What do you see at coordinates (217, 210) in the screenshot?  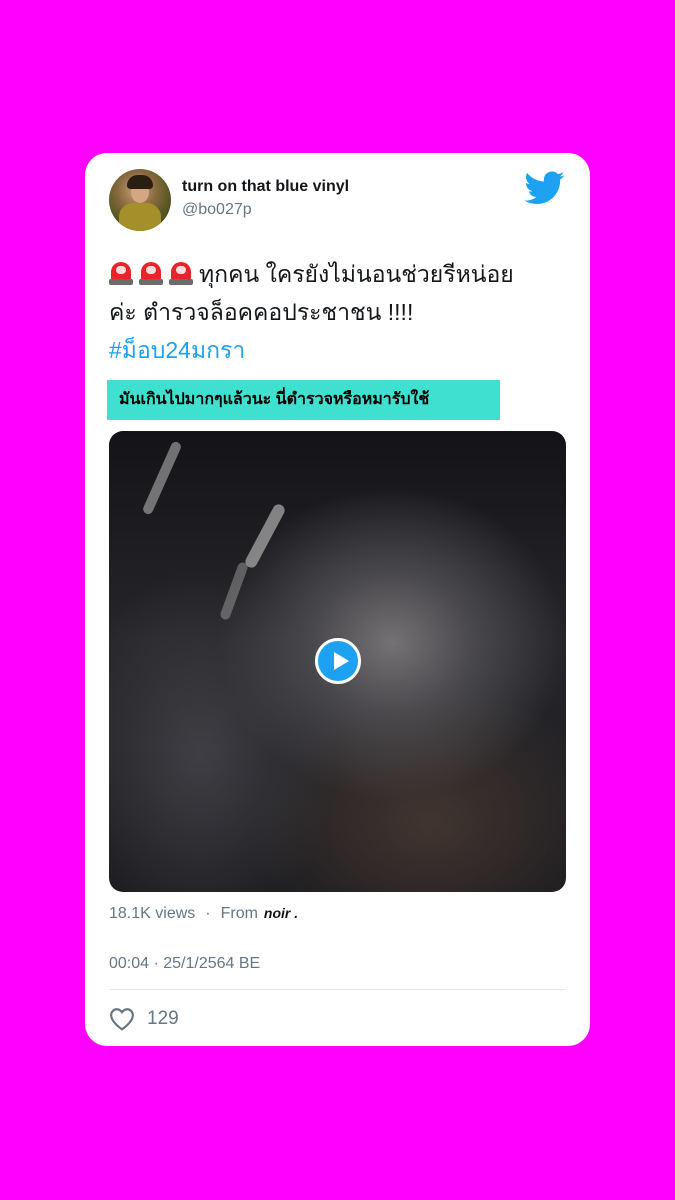 I see `user-handle: @bo027p` at bounding box center [217, 210].